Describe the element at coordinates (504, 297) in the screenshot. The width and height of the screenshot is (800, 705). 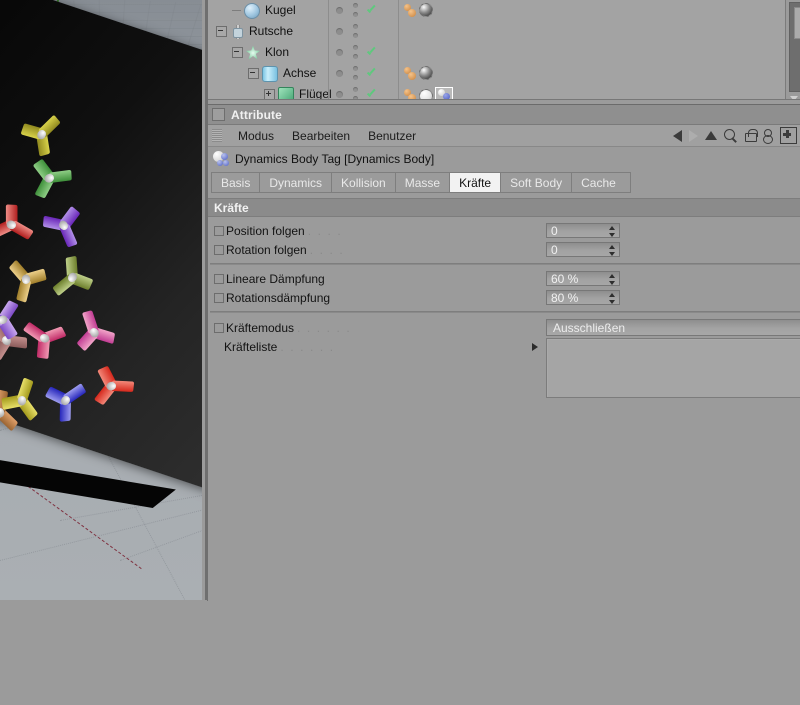
I see `param-row-rotationsdaempfung: Rotationsdämpfung 80 %` at that location.